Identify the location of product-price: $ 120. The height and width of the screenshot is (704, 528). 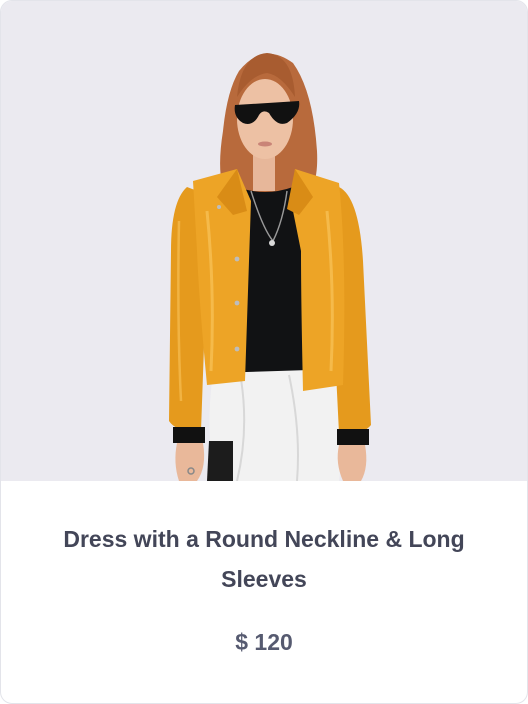
(264, 642).